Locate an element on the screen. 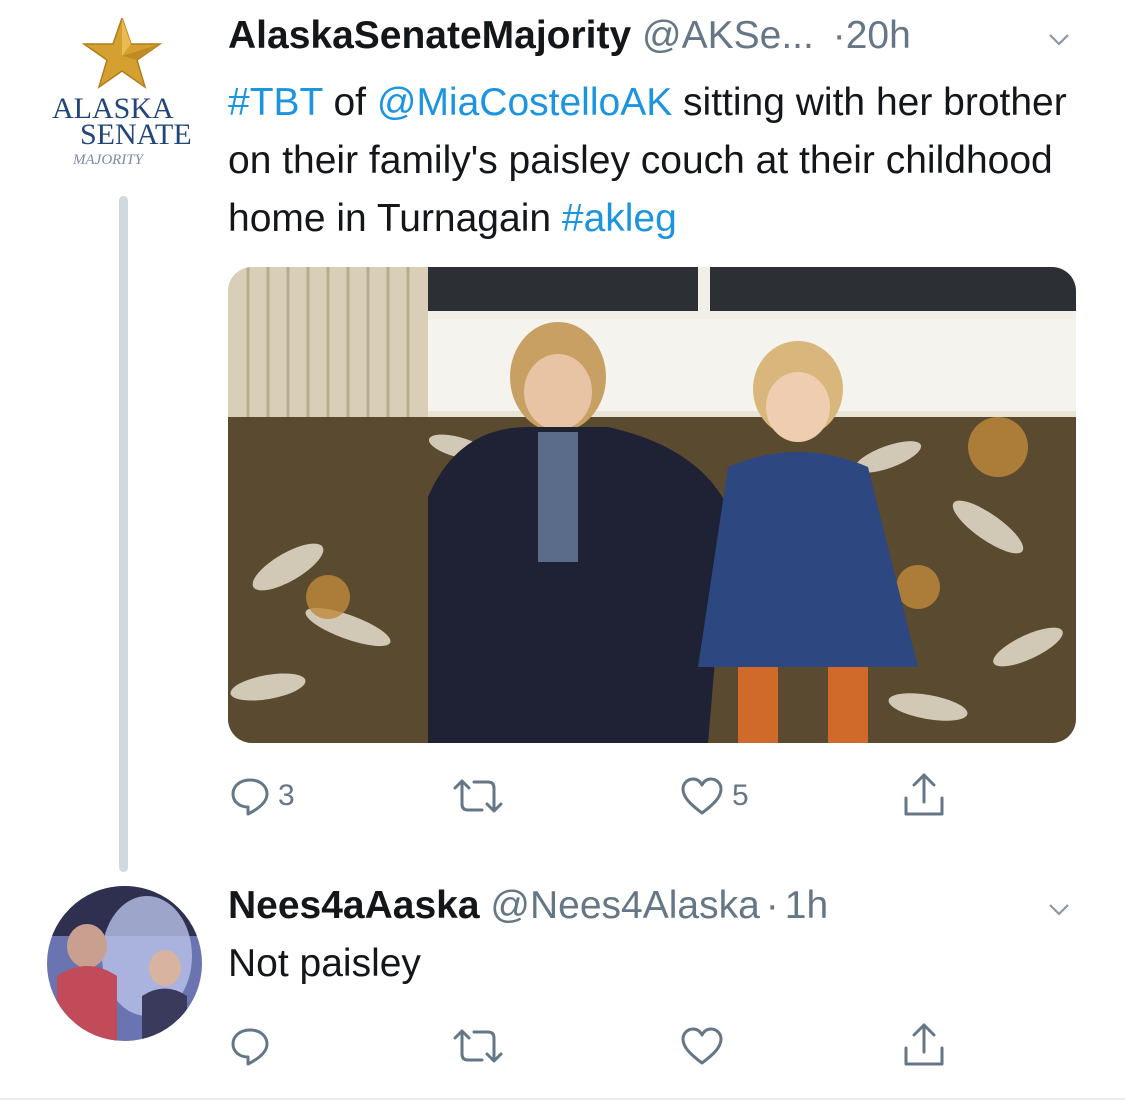  reply-time: 1h is located at coordinates (806, 905).